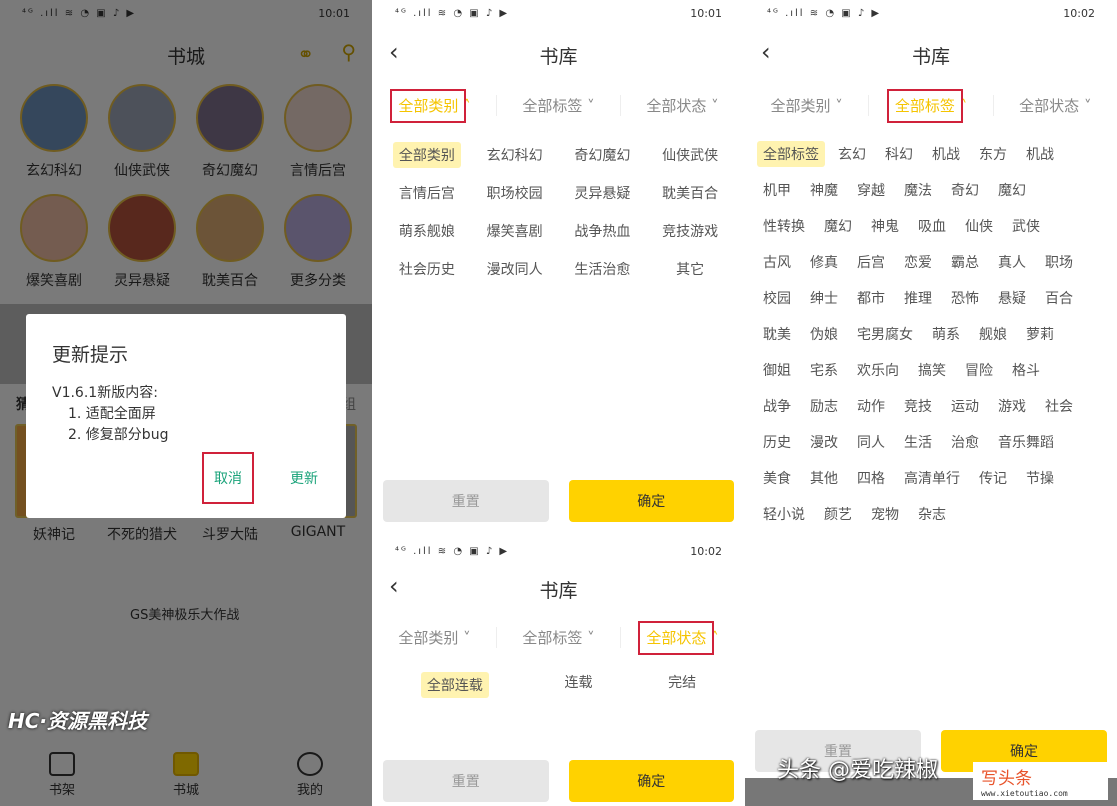 The width and height of the screenshot is (1117, 806). What do you see at coordinates (682, 637) in the screenshot?
I see `filter-status: 全部状态 ˄` at bounding box center [682, 637].